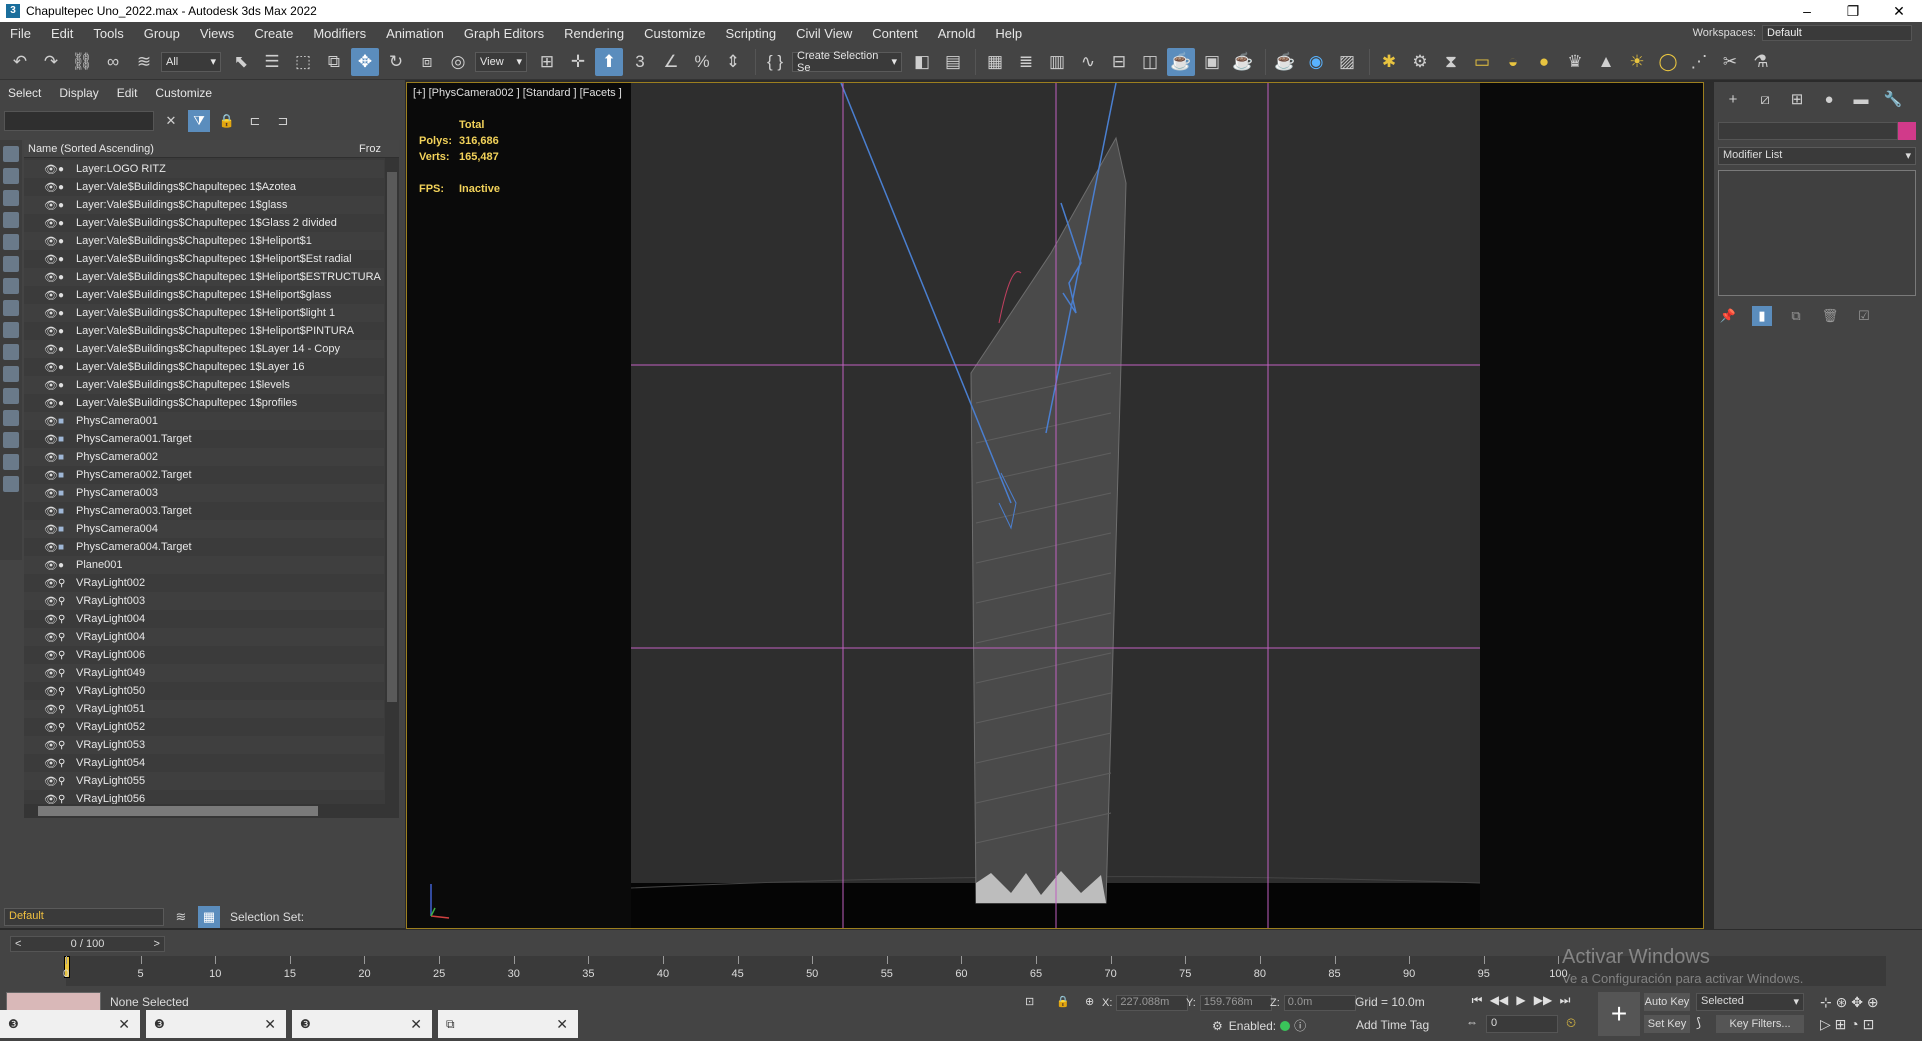 The image size is (1922, 1041). Describe the element at coordinates (594, 33) in the screenshot. I see `menu-rendering: Rendering` at that location.